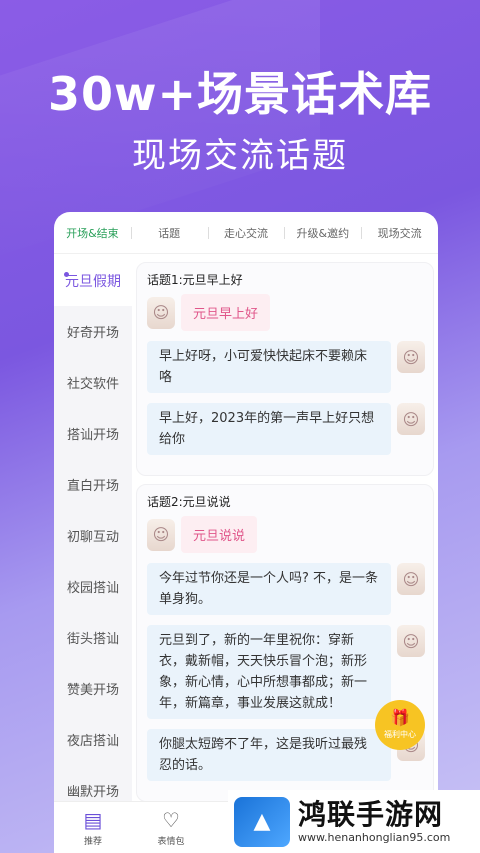  I want to click on sidebar-item-pickup-opening: 搭讪开场, so click(93, 433).